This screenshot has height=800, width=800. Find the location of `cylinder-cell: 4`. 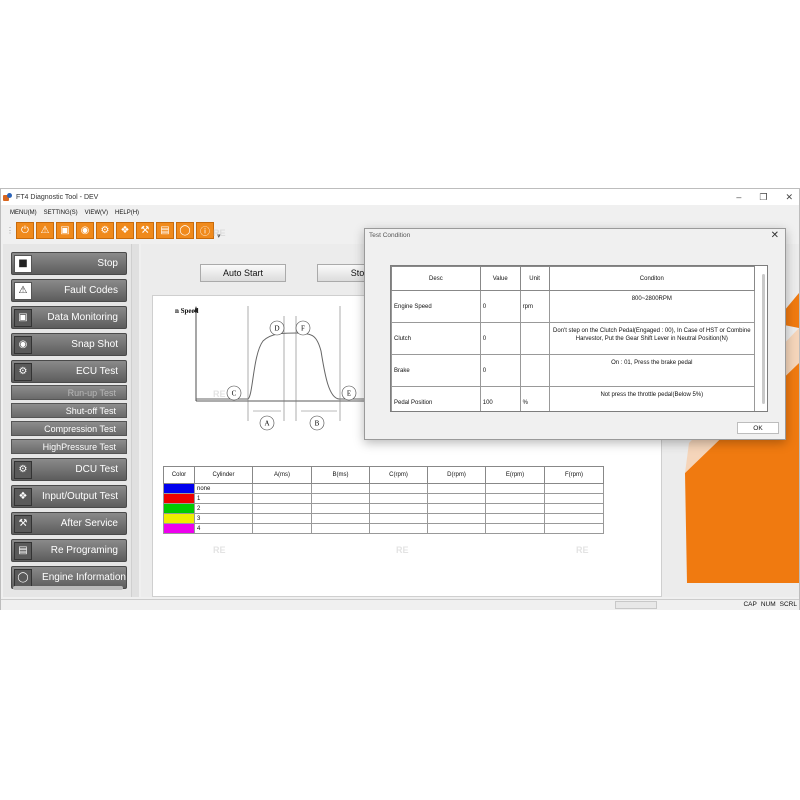

cylinder-cell: 4 is located at coordinates (223, 528).